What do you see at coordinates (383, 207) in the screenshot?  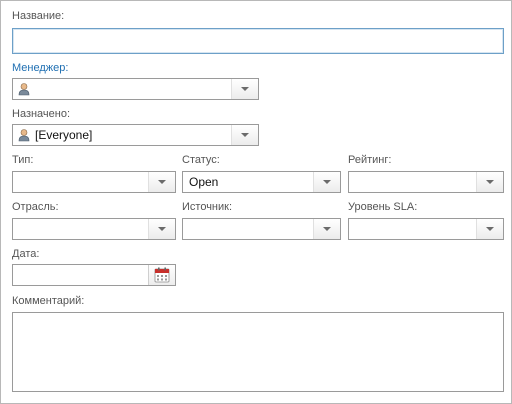 I see `sla-label: Уровень SLA:` at bounding box center [383, 207].